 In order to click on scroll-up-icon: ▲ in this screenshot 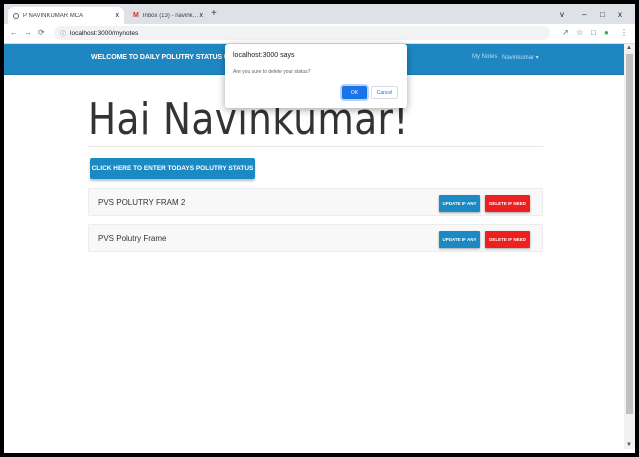, I will do `click(629, 48)`.